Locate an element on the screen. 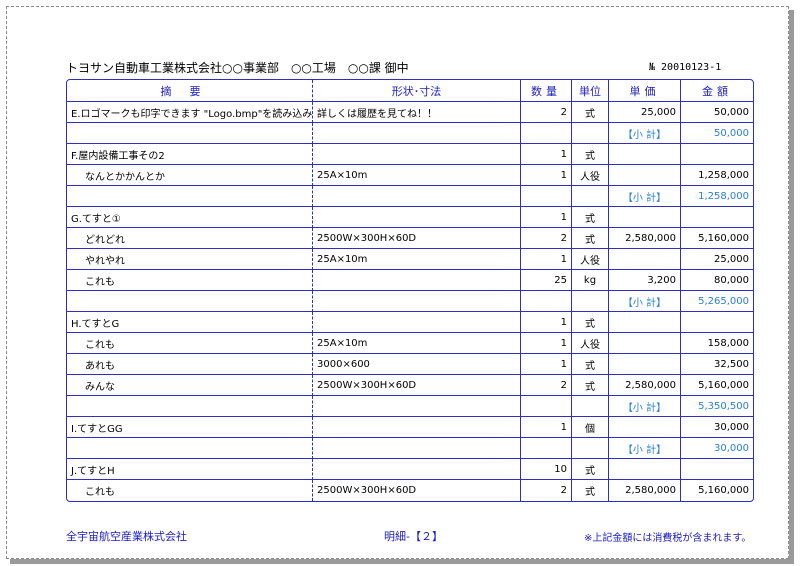  recipient-name: トヨサン自動車工業株式会社○○事業部 ○○工場 ○○課 御中 is located at coordinates (237, 68).